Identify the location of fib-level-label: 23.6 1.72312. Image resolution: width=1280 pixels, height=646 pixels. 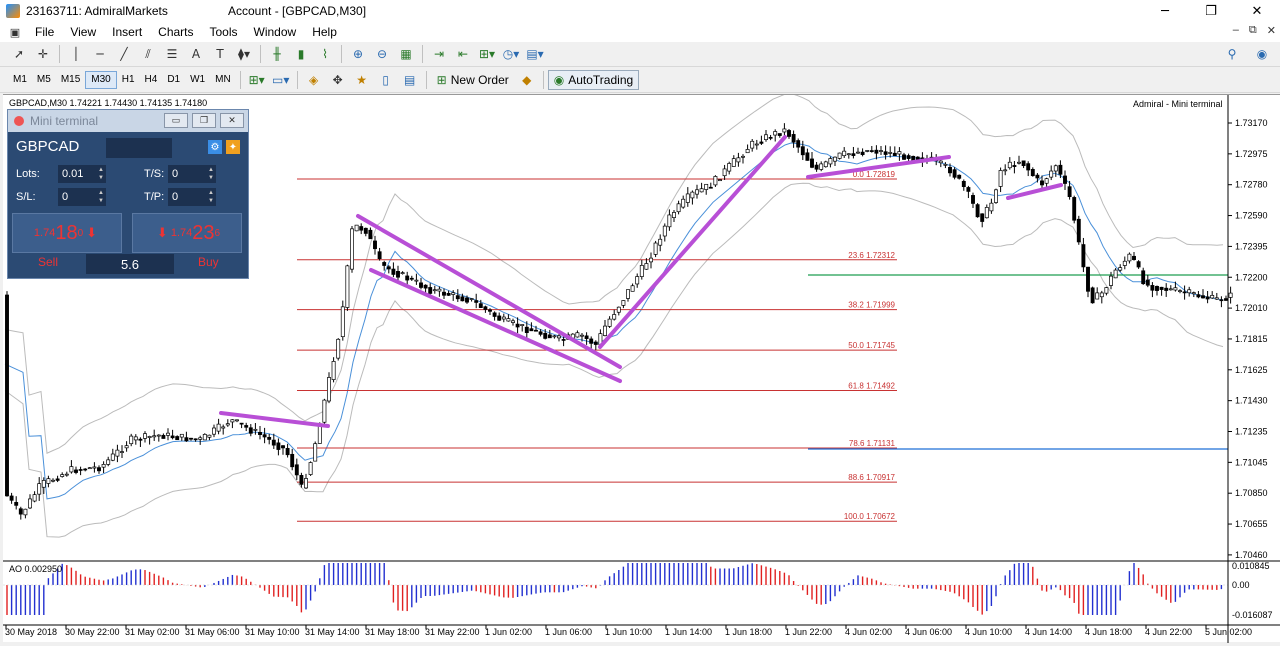
(871, 255).